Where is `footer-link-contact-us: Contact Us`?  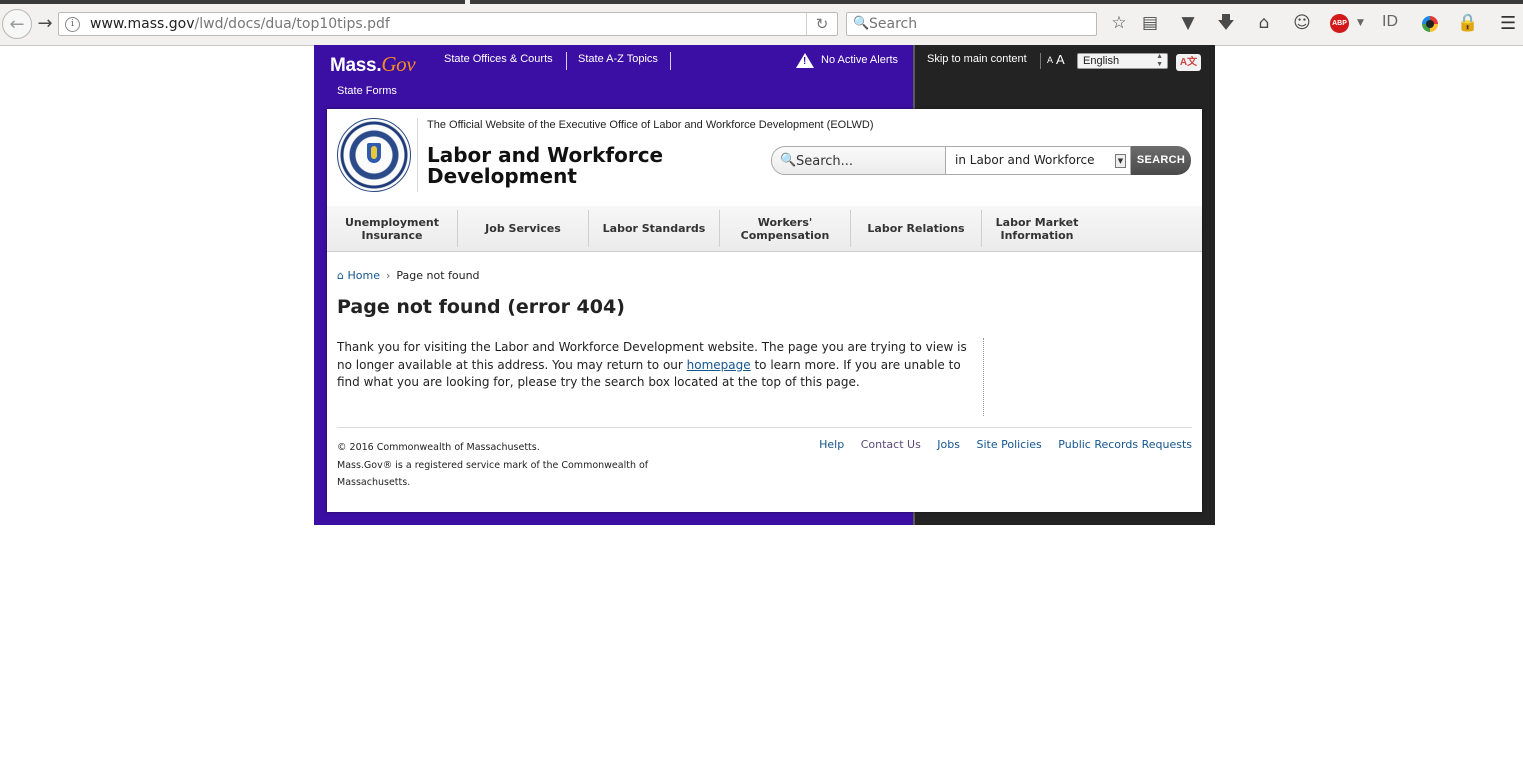
footer-link-contact-us: Contact Us is located at coordinates (891, 444).